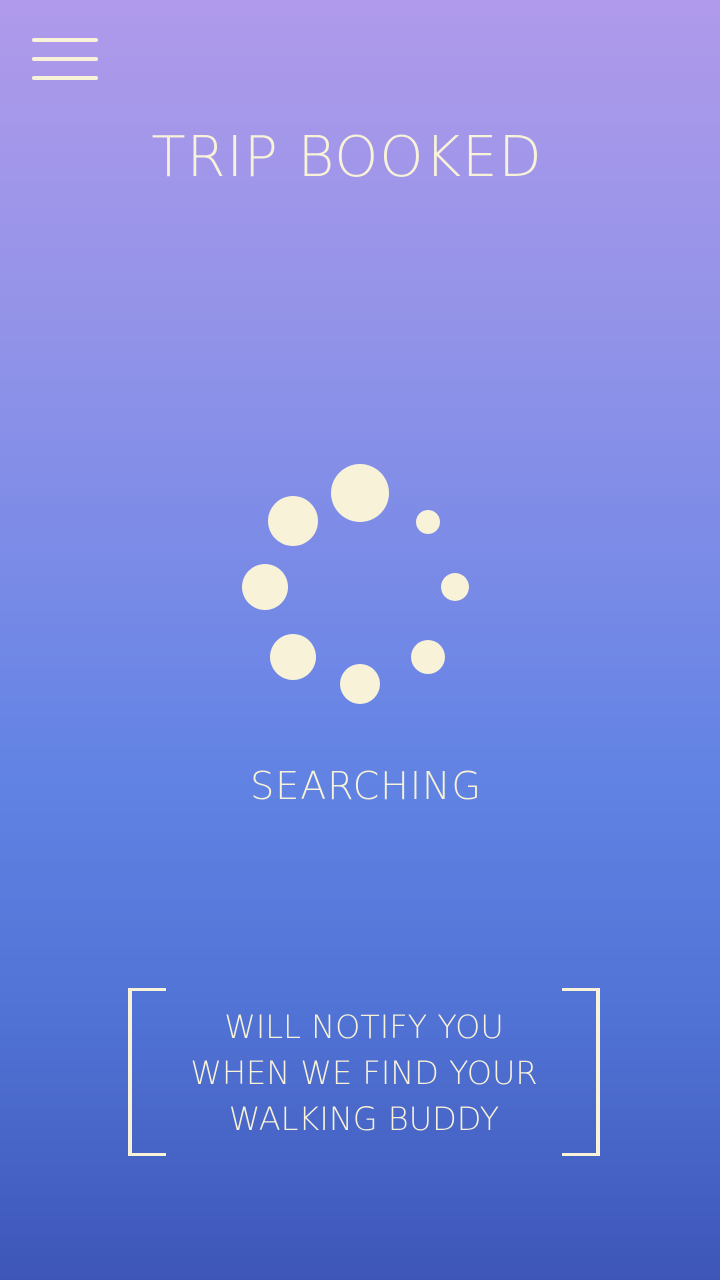 This screenshot has height=1280, width=720. What do you see at coordinates (65, 78) in the screenshot?
I see `menu-line-bottom` at bounding box center [65, 78].